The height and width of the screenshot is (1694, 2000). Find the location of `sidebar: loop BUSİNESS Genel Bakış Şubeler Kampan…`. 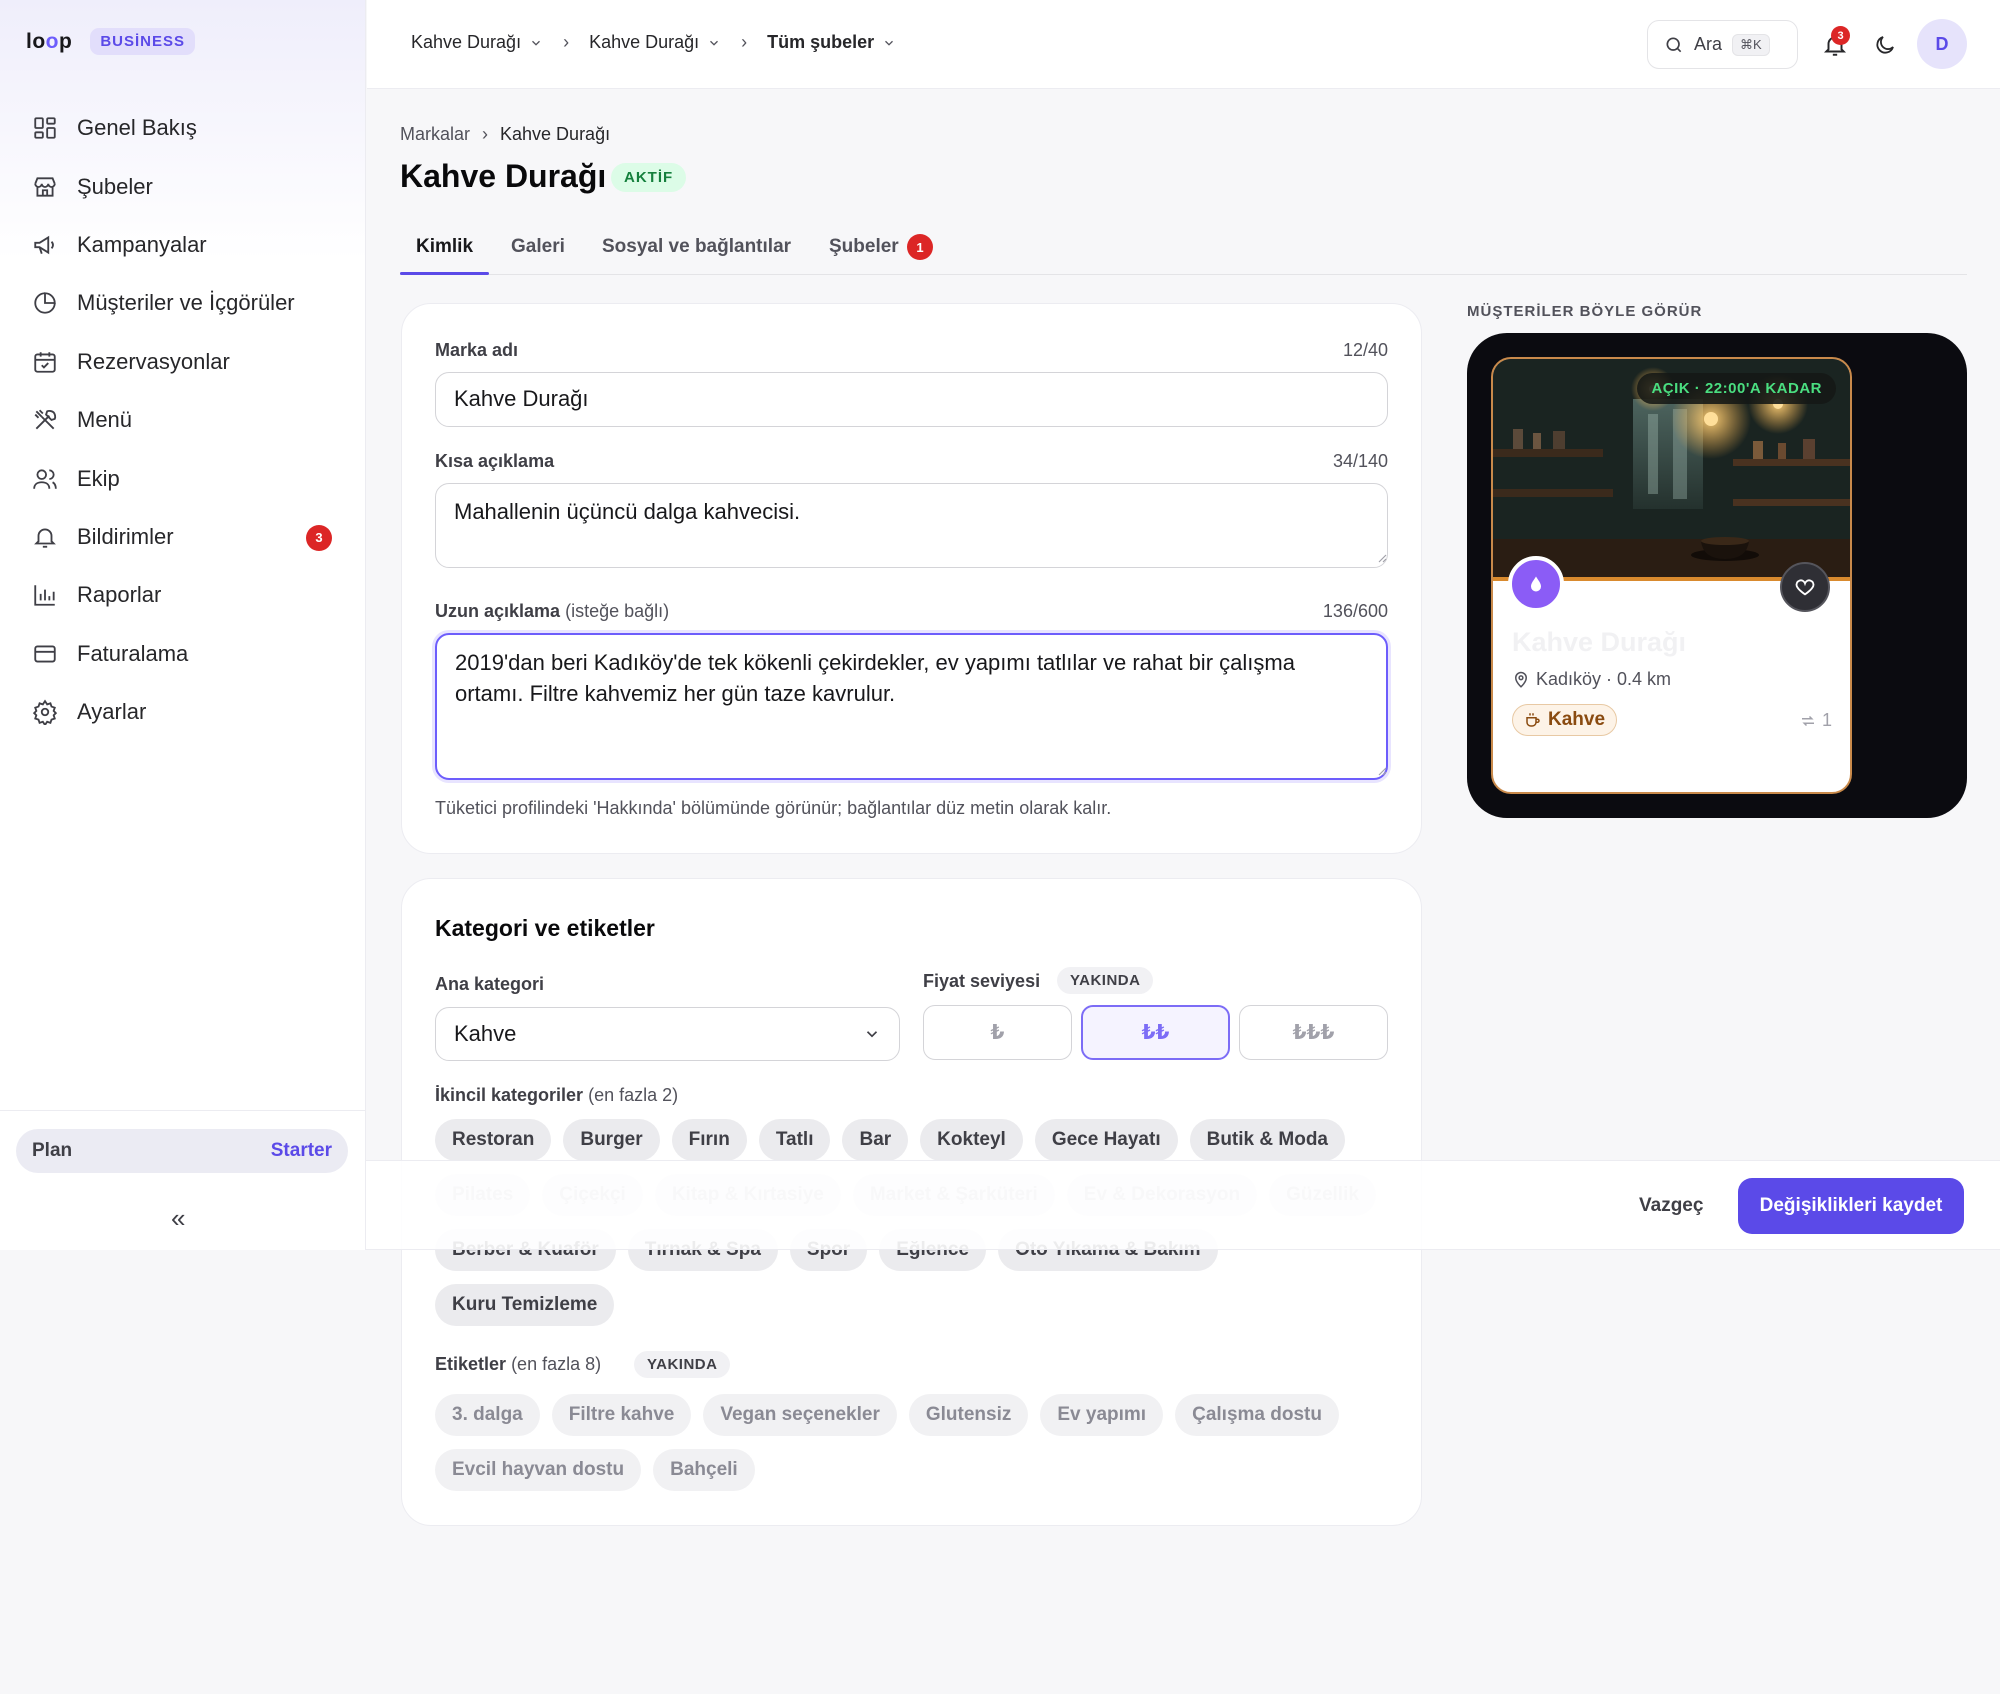

sidebar: loop BUSİNESS Genel Bakış Şubeler Kampan… is located at coordinates (183, 625).